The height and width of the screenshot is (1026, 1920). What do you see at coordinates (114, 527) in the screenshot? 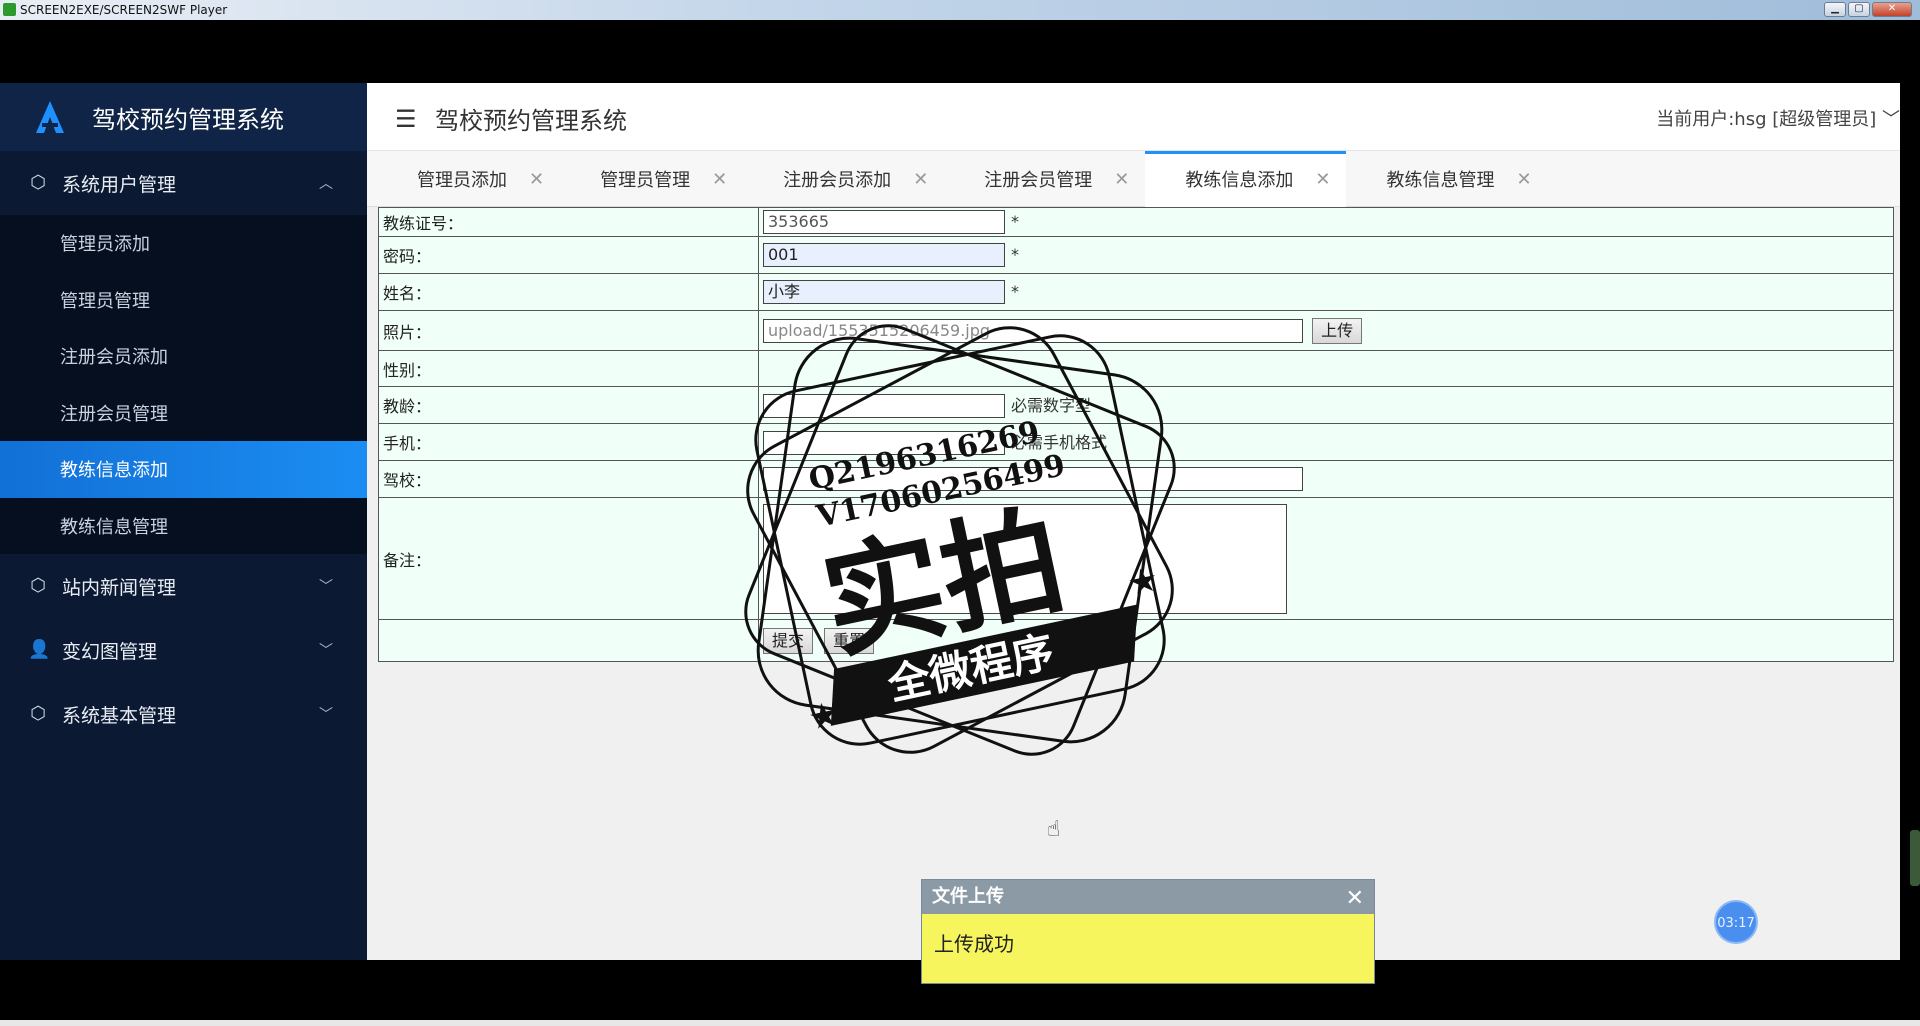
I see `sidebar-item-label: 教练信息管理` at bounding box center [114, 527].